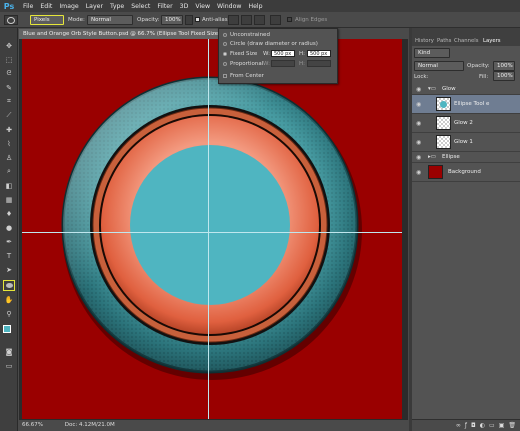 This screenshot has height=431, width=520. Describe the element at coordinates (504, 76) in the screenshot. I see `fill-field: 100%` at that location.